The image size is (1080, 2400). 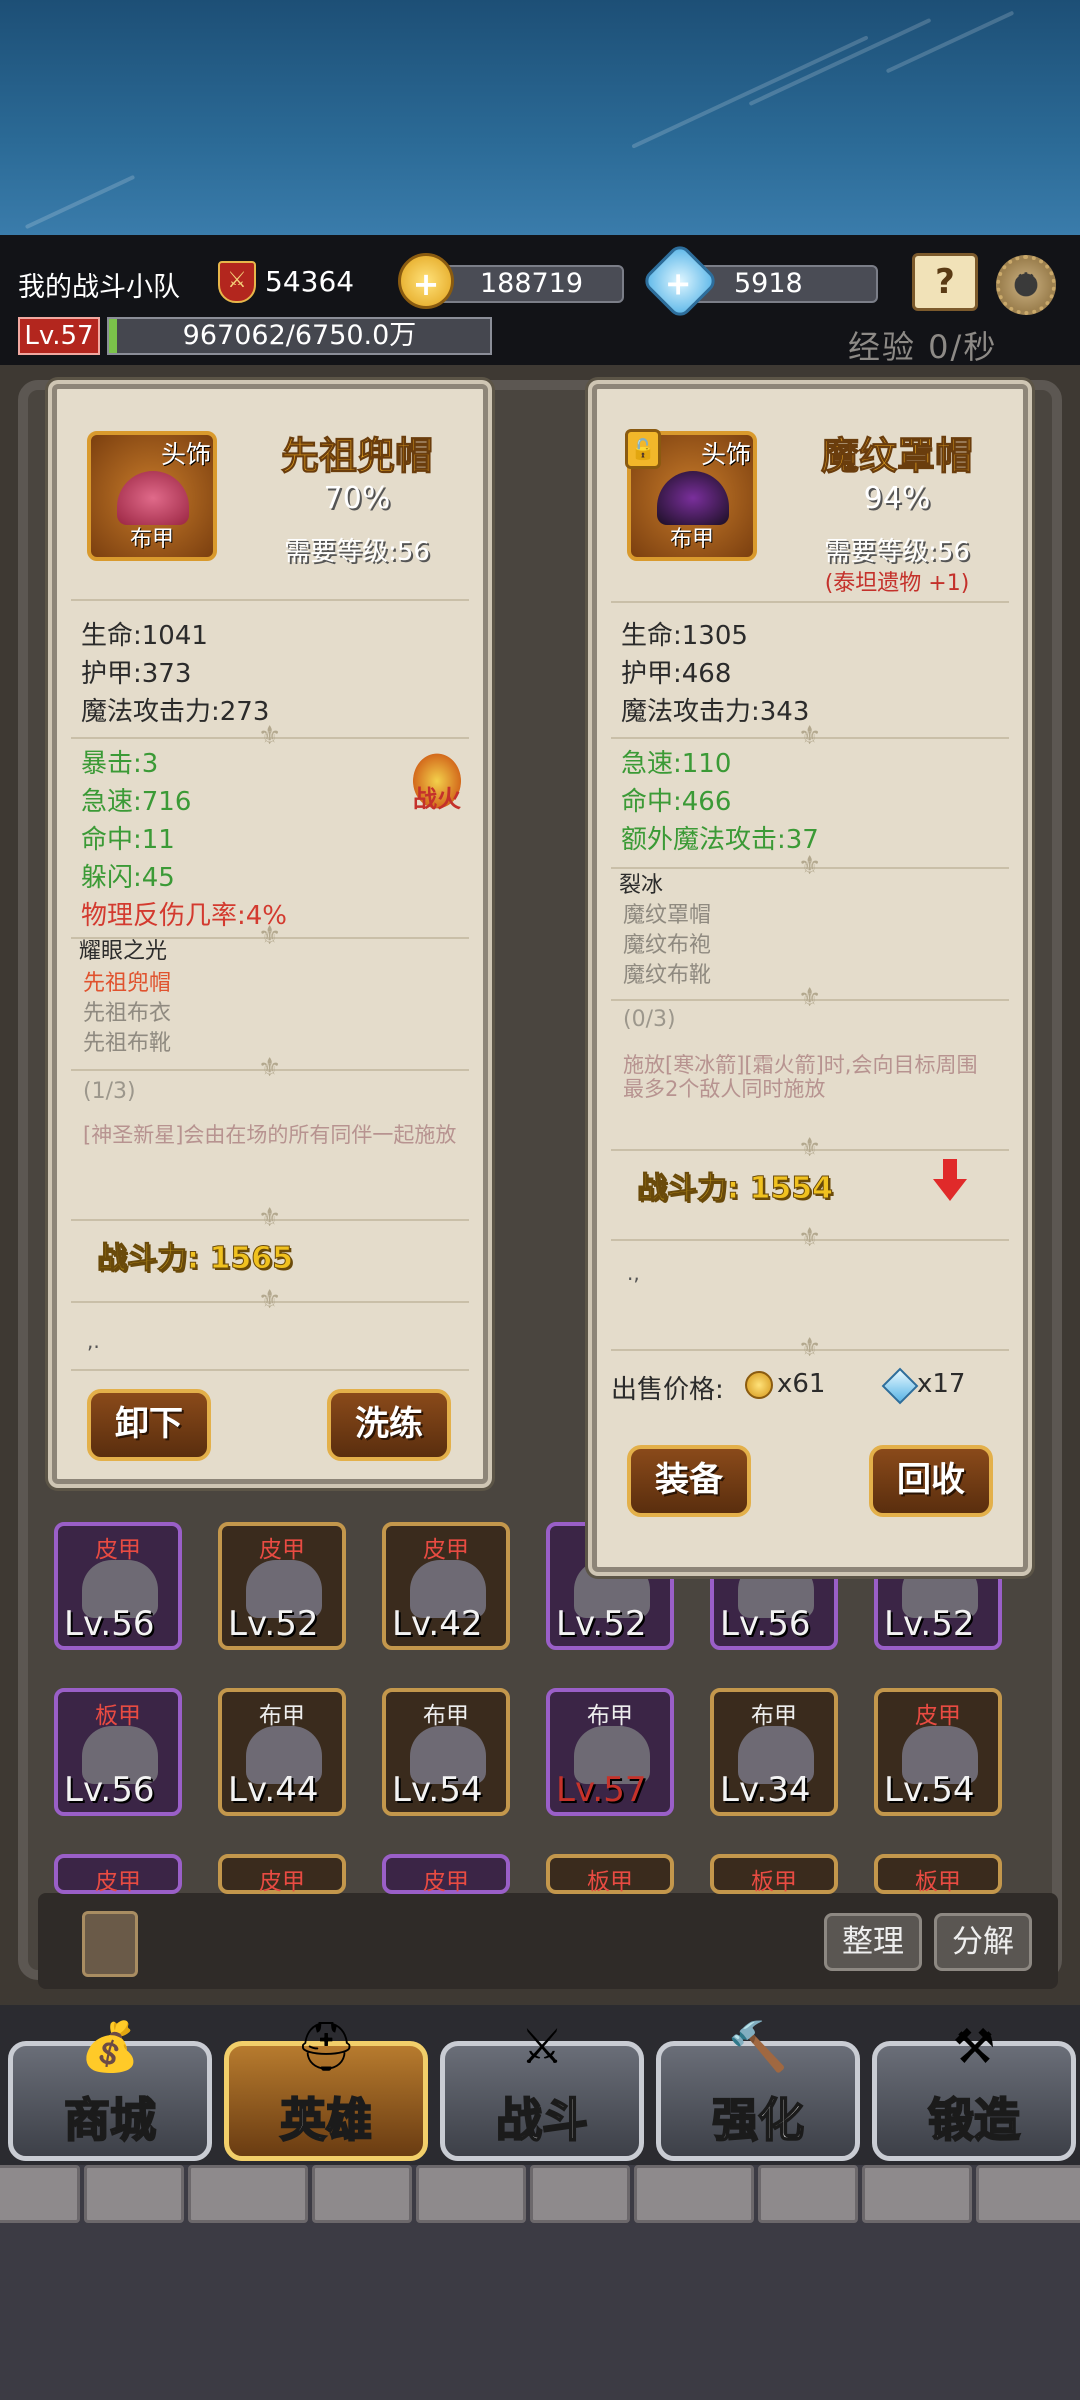 I want to click on crossed-swords-icon: ⚔, so click(x=542, y=2047).